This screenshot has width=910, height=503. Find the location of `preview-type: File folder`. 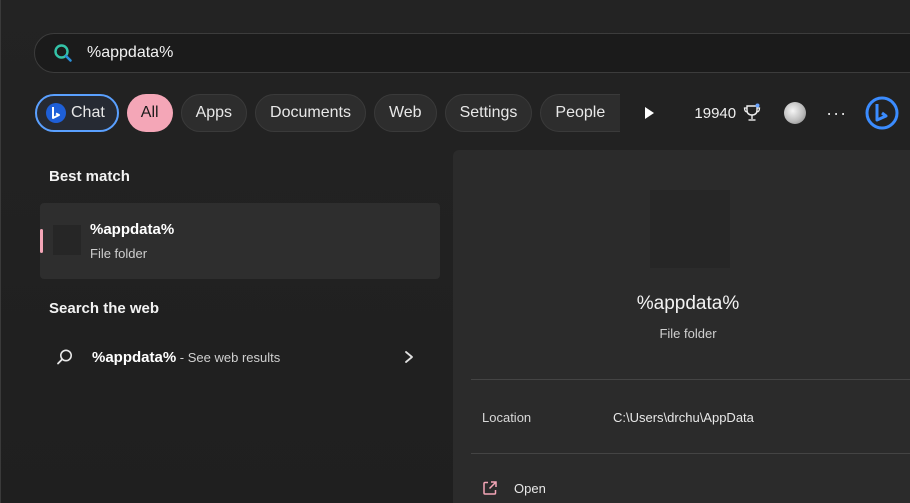

preview-type: File folder is located at coordinates (688, 333).